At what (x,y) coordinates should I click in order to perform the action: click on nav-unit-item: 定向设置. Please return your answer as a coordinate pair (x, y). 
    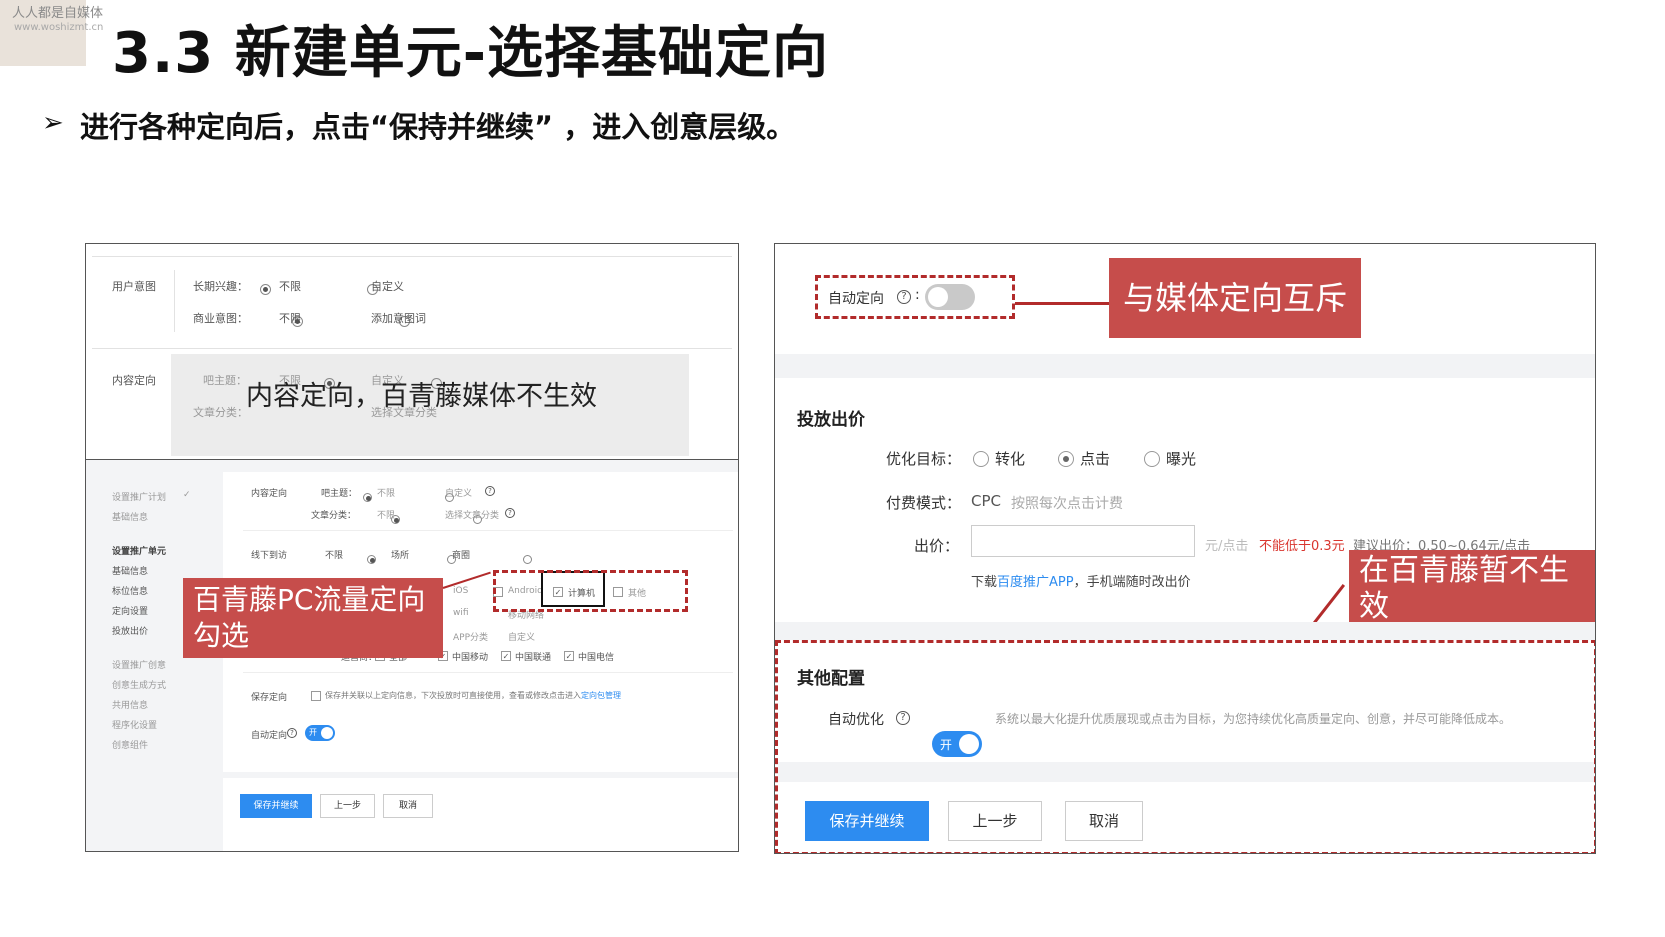
    Looking at the image, I should click on (130, 610).